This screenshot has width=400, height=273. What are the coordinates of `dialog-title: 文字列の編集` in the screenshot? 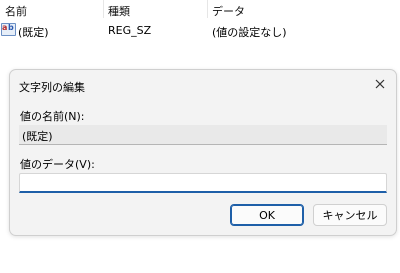 It's located at (52, 87).